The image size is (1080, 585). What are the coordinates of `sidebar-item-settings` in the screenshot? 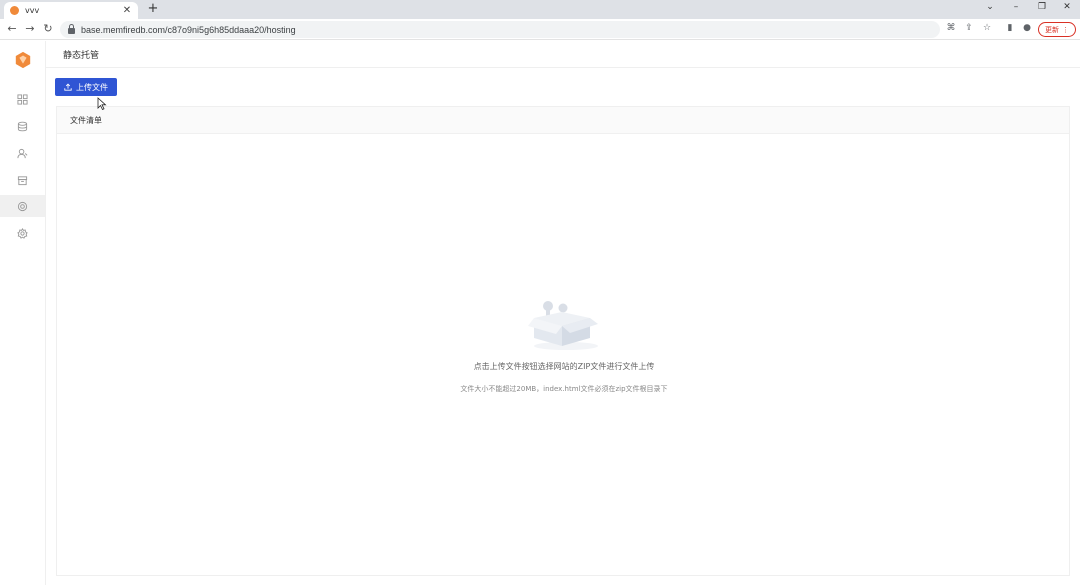 It's located at (22, 233).